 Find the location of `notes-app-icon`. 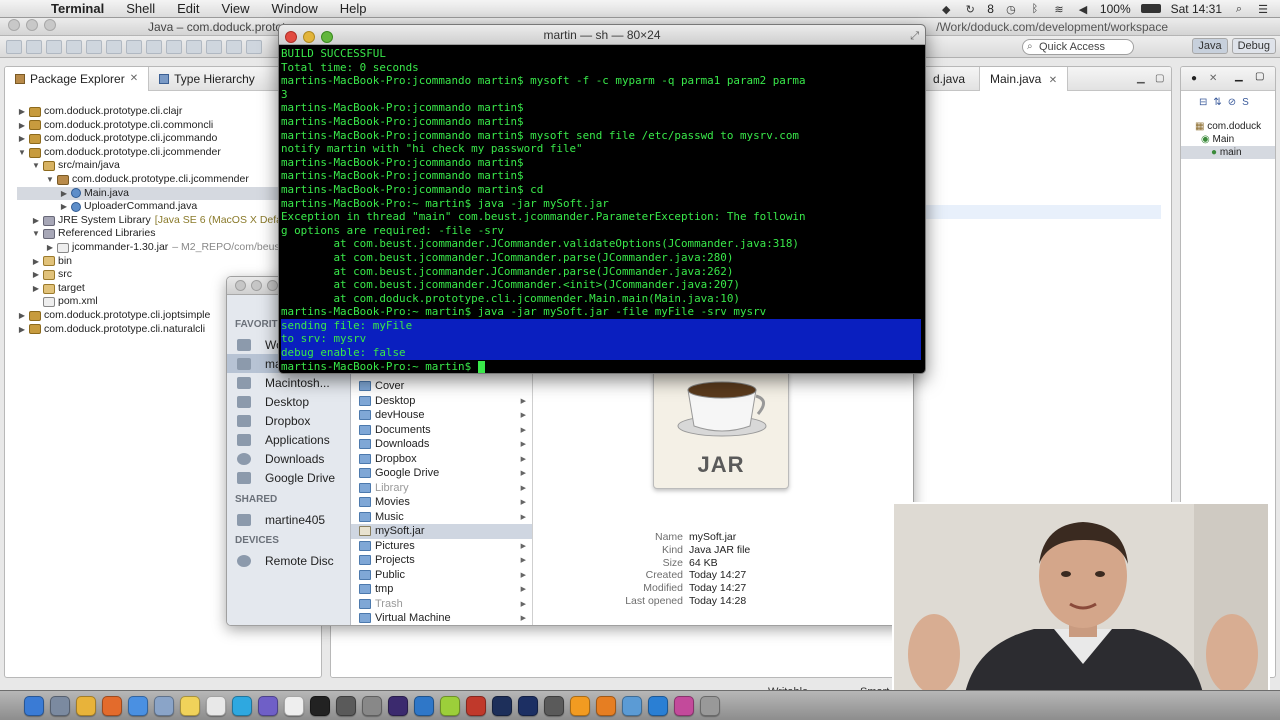

notes-app-icon is located at coordinates (190, 705).